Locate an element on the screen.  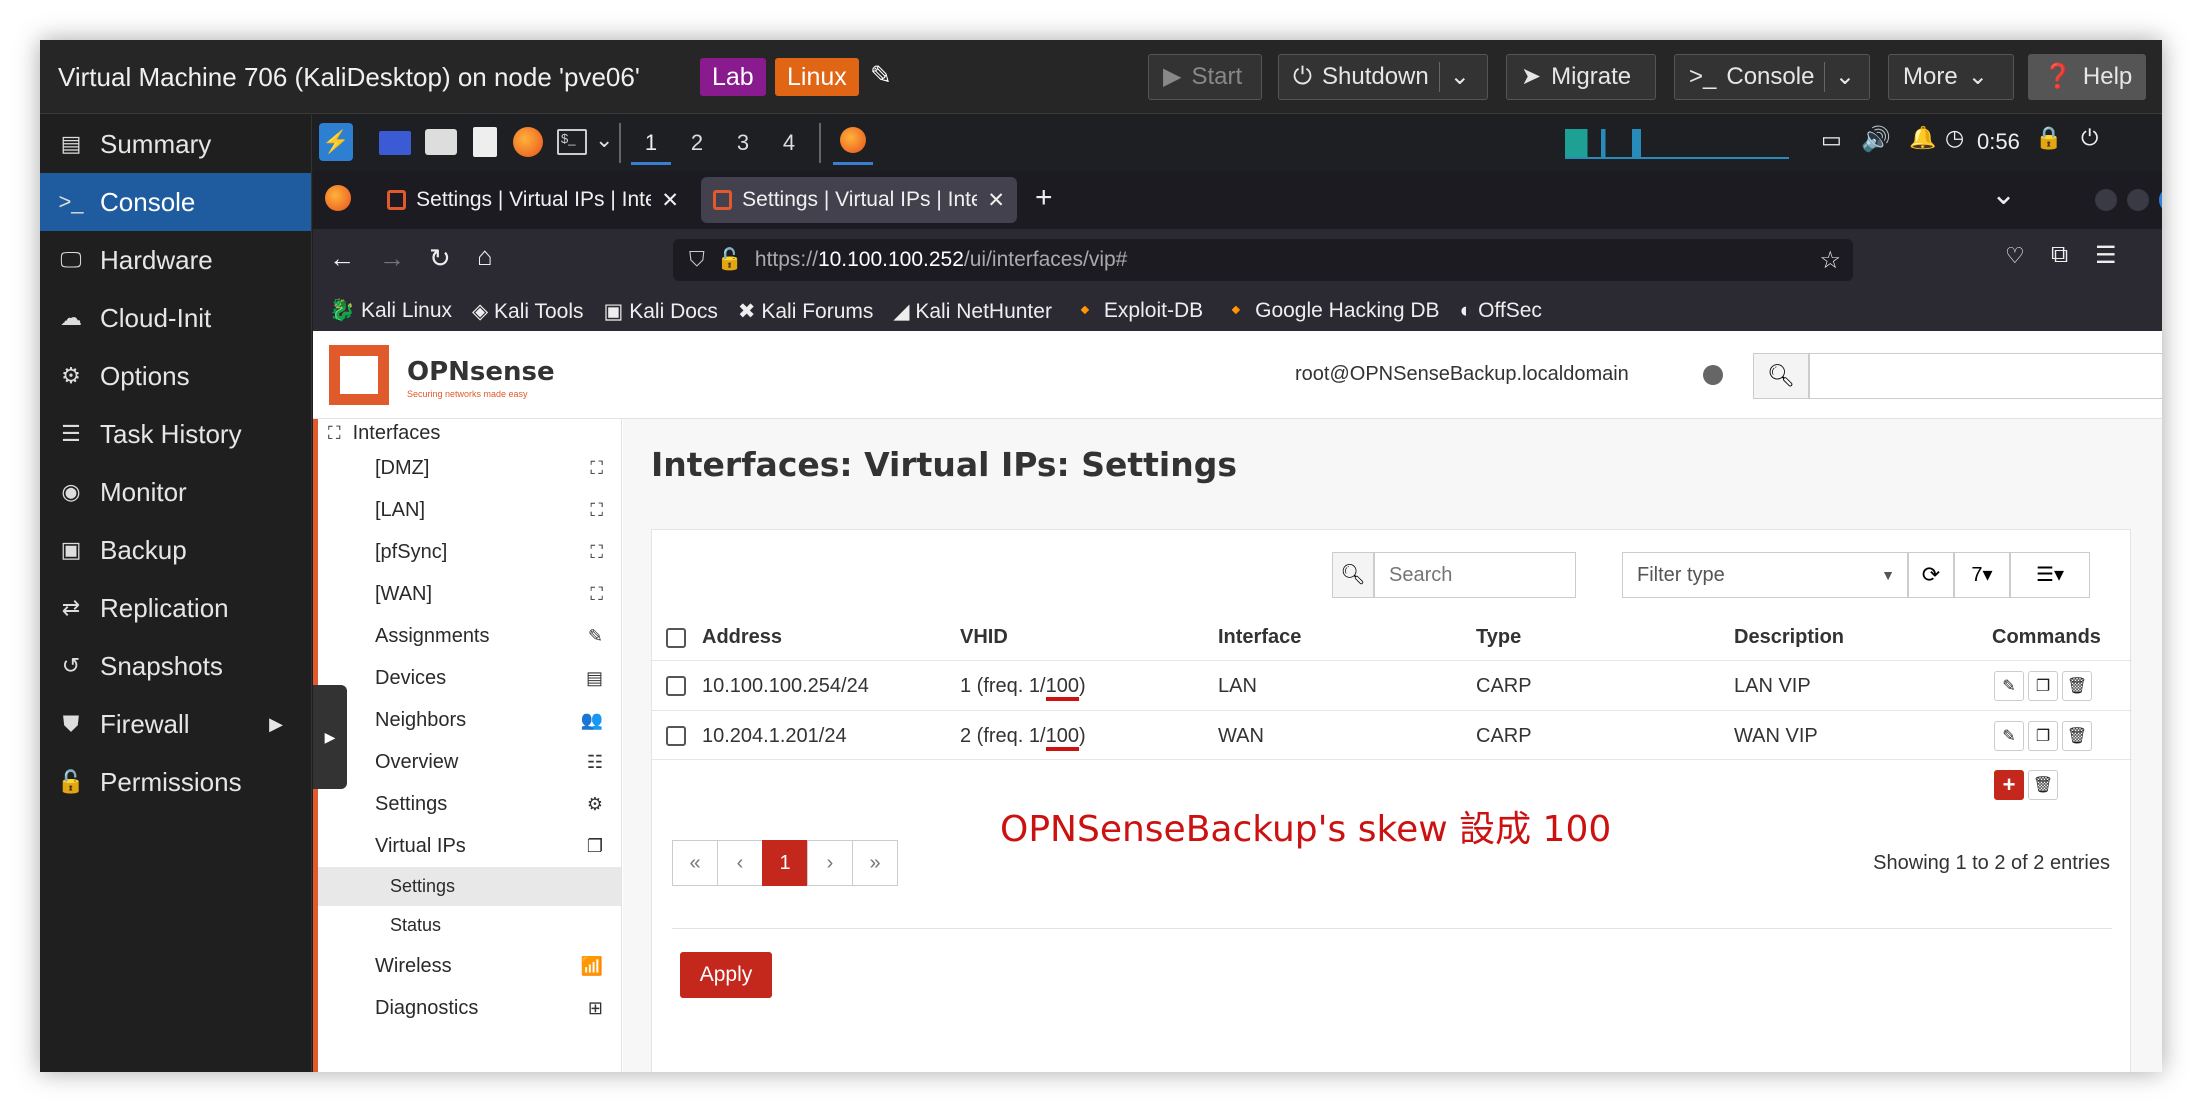
text-editor-icon is located at coordinates (485, 142).